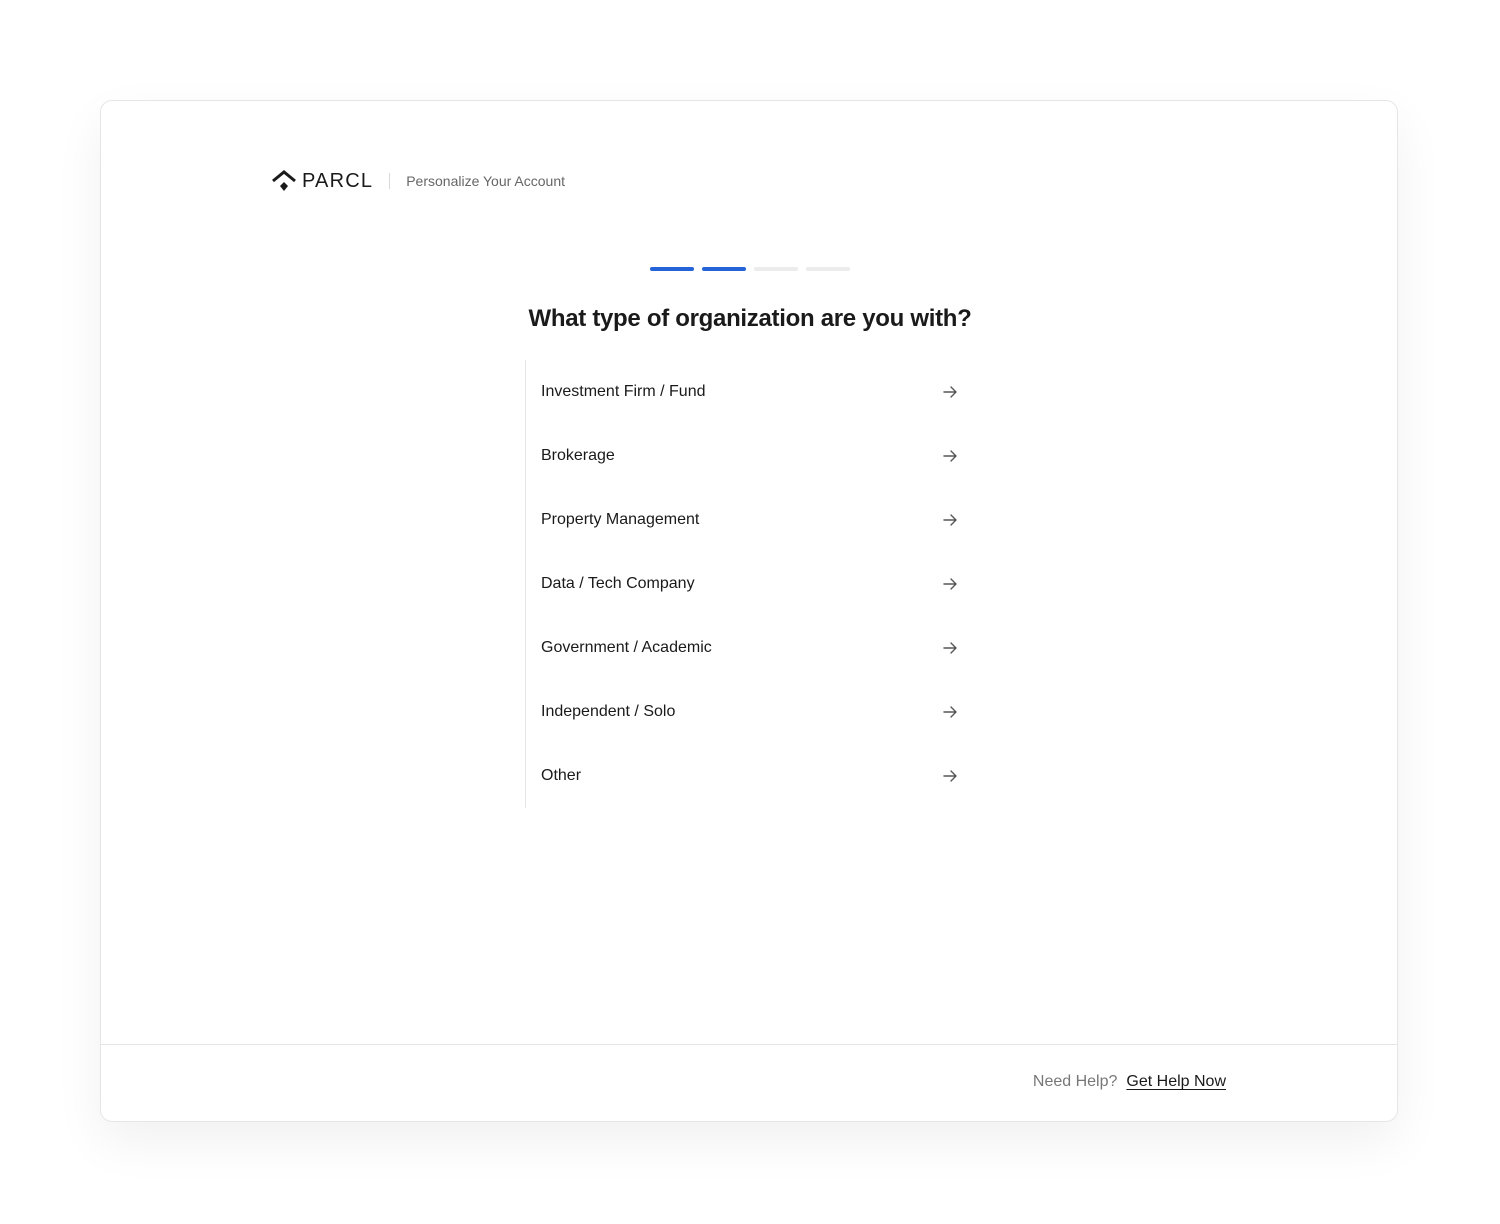 The height and width of the screenshot is (1224, 1500). I want to click on logo-text: PARCL, so click(338, 180).